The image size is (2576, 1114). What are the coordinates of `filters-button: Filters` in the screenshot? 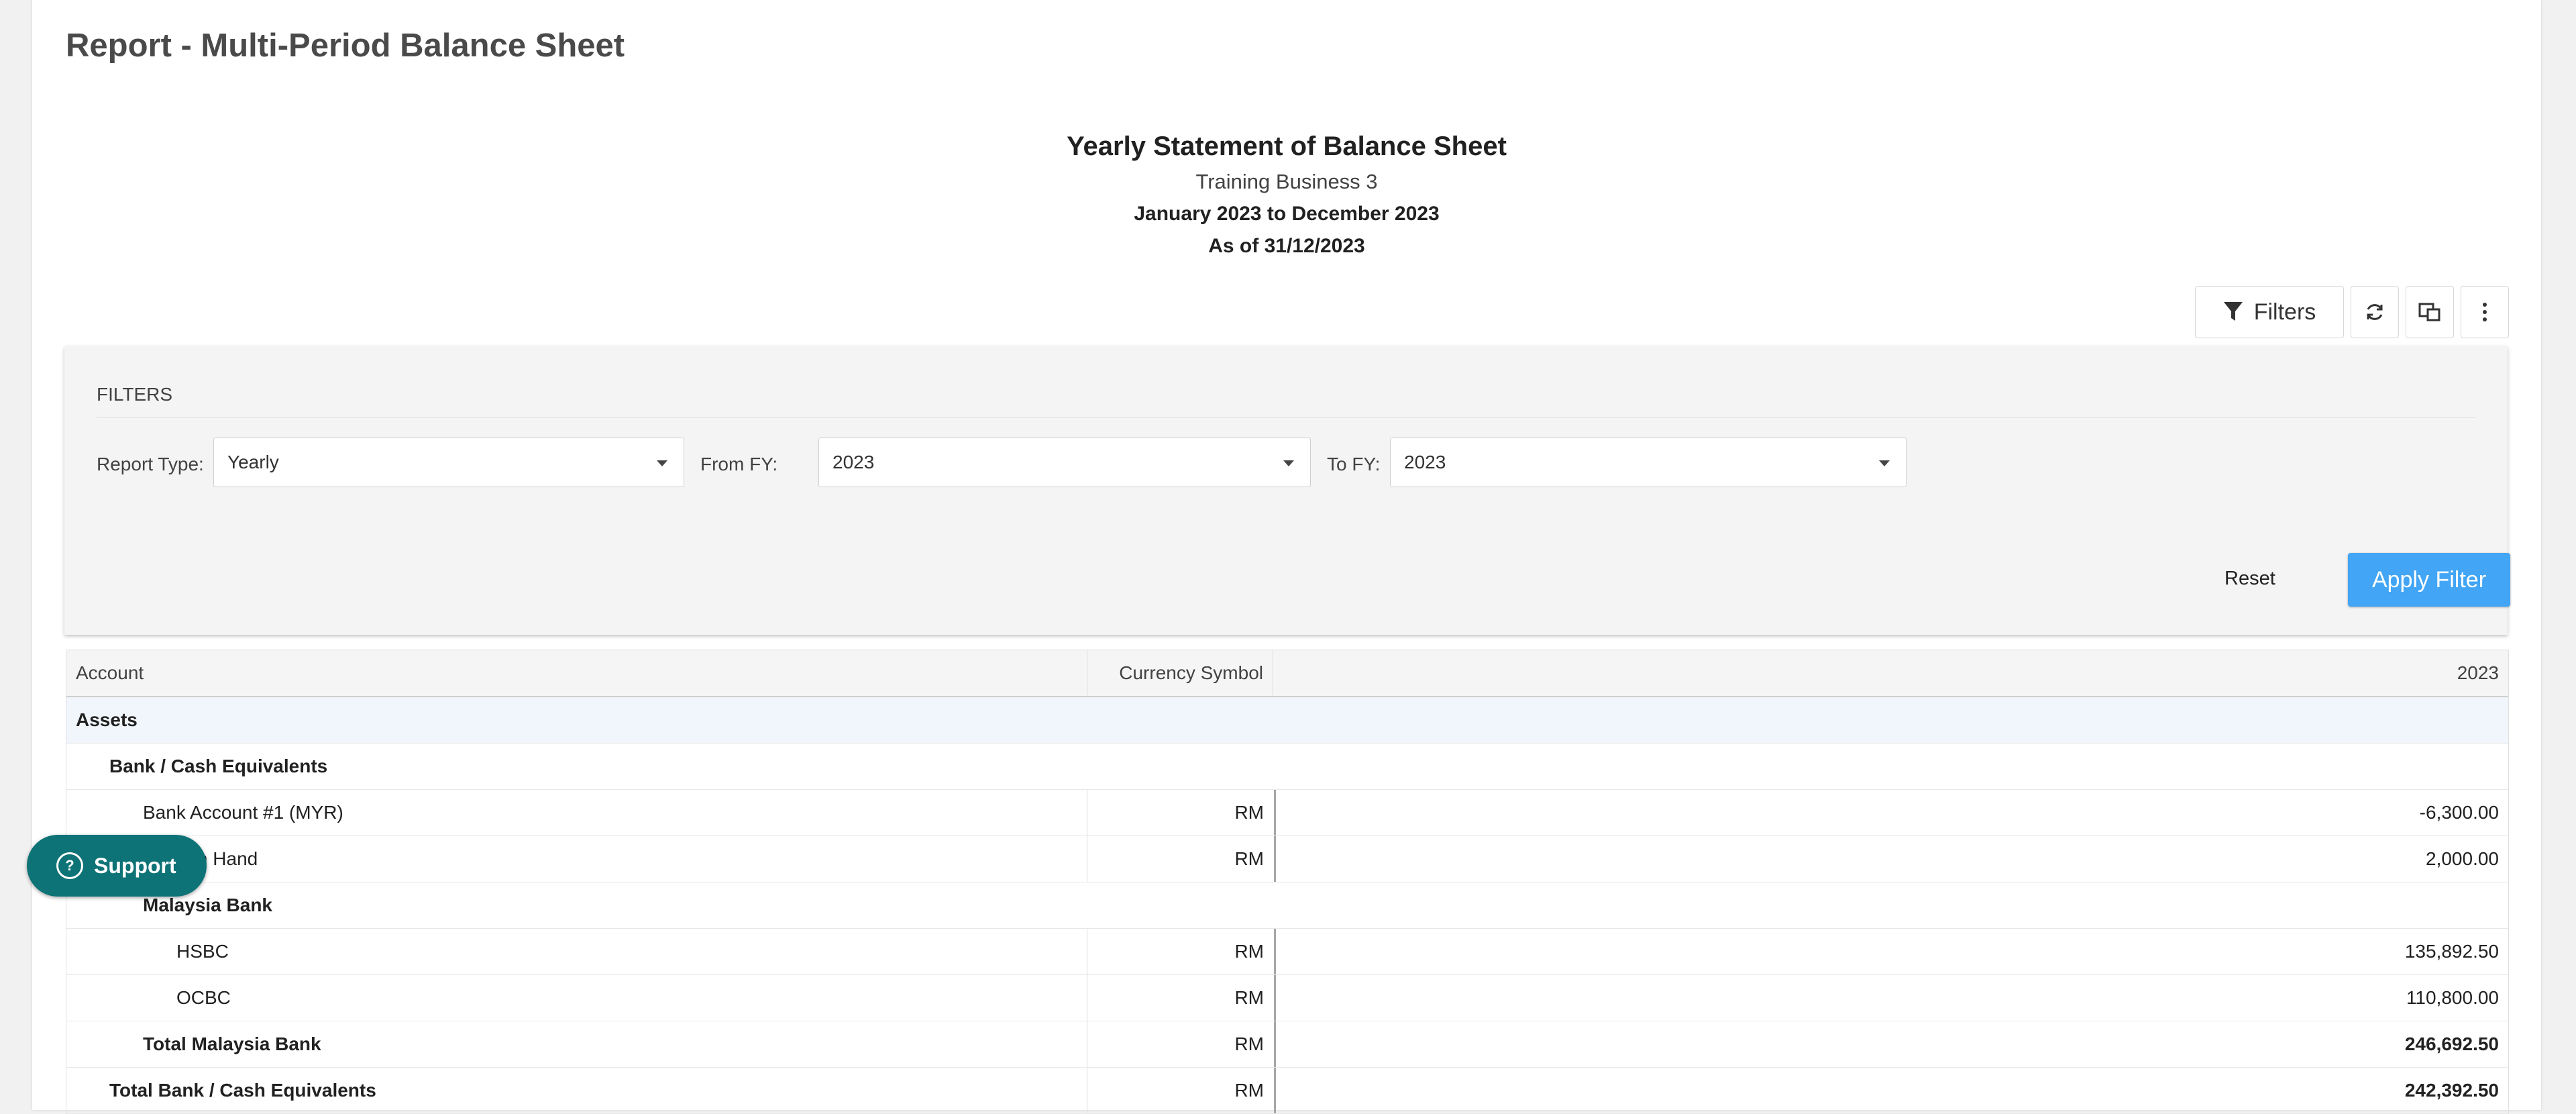 It's located at (2269, 312).